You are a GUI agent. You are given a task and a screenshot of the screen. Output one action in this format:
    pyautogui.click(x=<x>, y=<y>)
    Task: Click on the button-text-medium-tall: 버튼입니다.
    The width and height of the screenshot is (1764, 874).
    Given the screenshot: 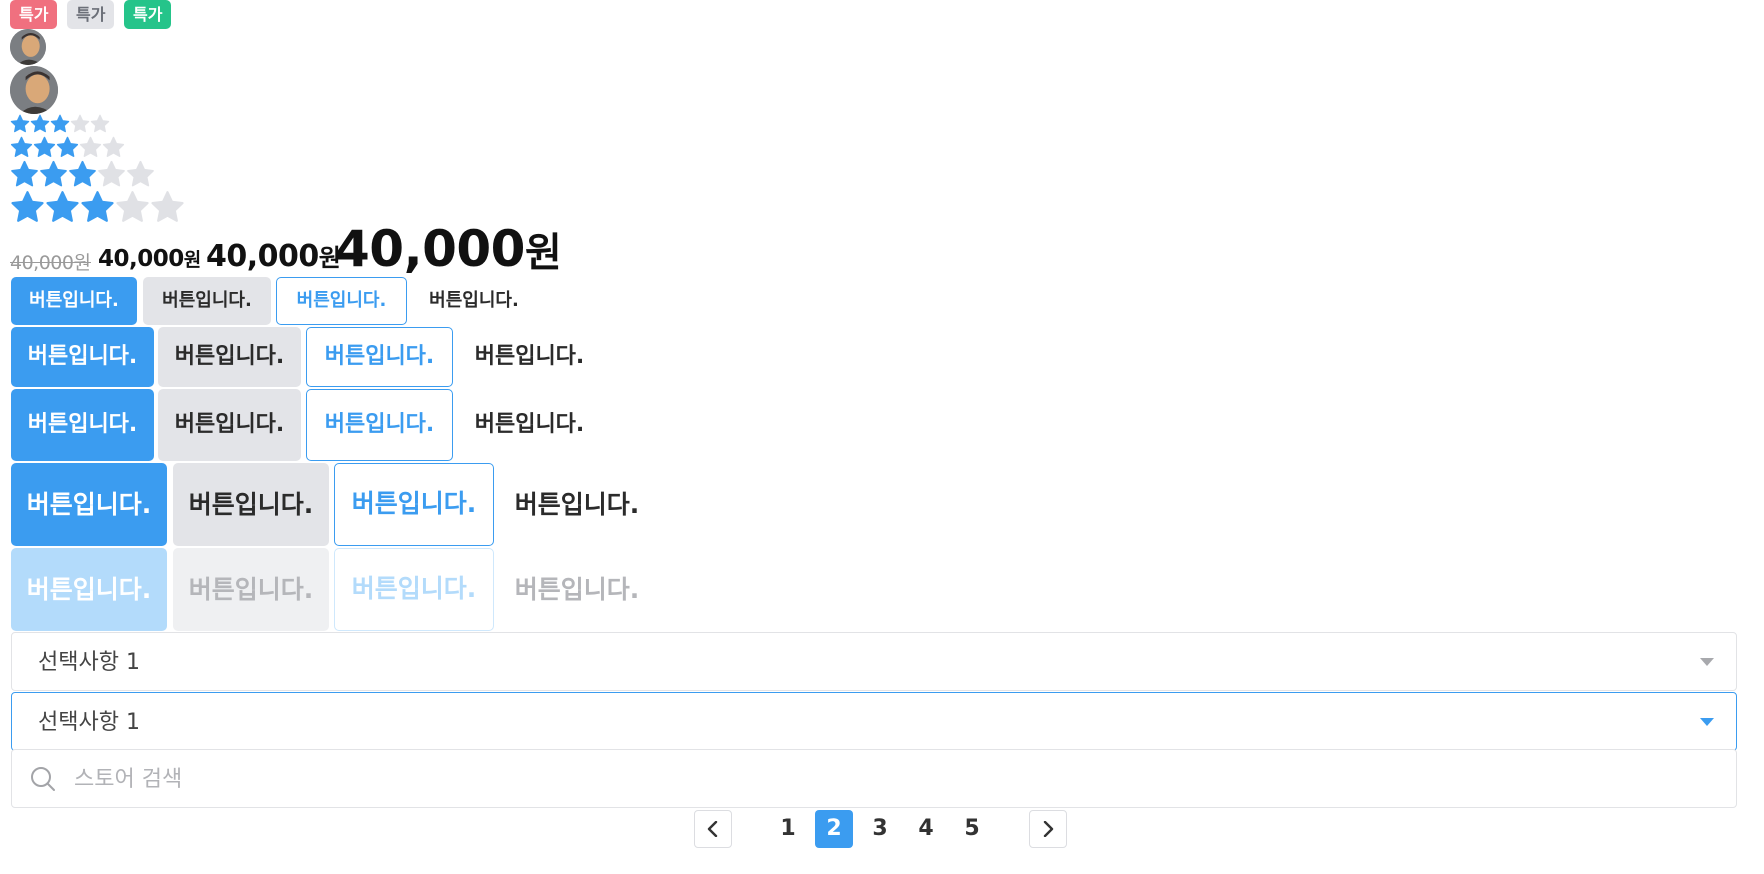 What is the action you would take?
    pyautogui.click(x=529, y=425)
    